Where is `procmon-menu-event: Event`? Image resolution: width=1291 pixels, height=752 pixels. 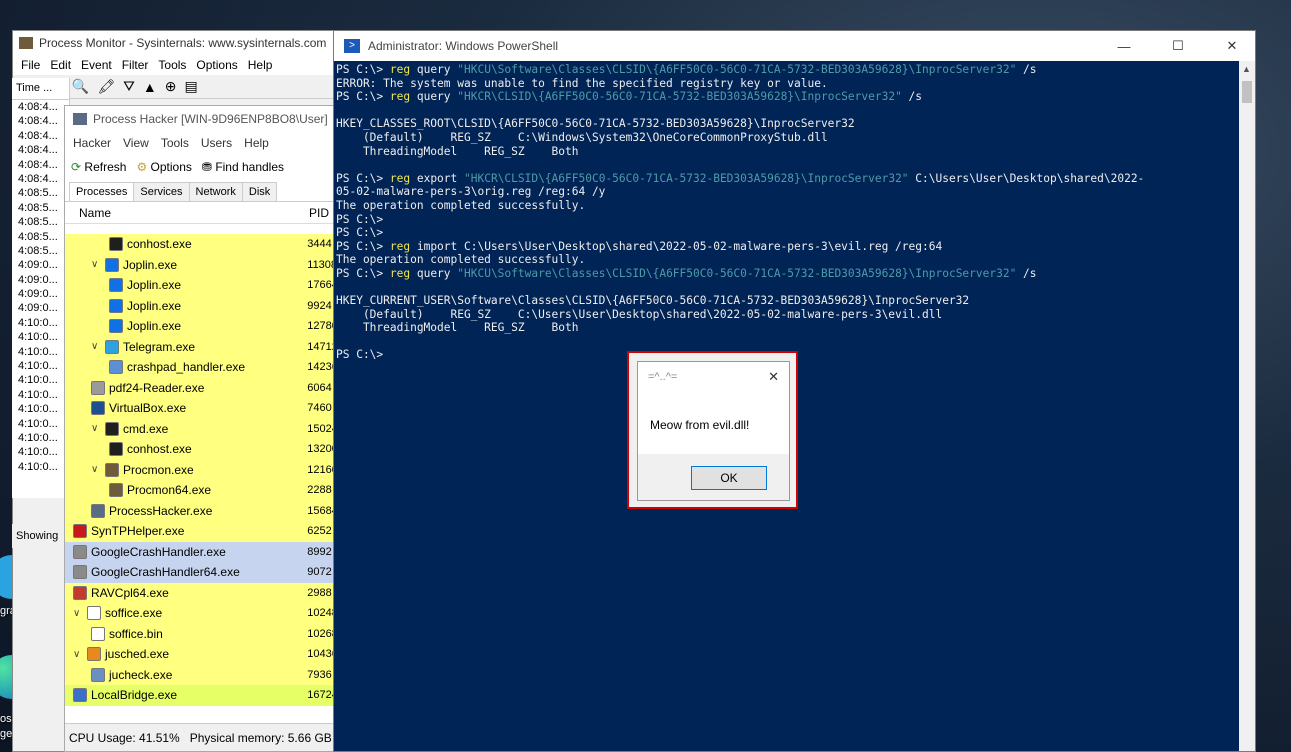
procmon-menu-event: Event is located at coordinates (96, 65).